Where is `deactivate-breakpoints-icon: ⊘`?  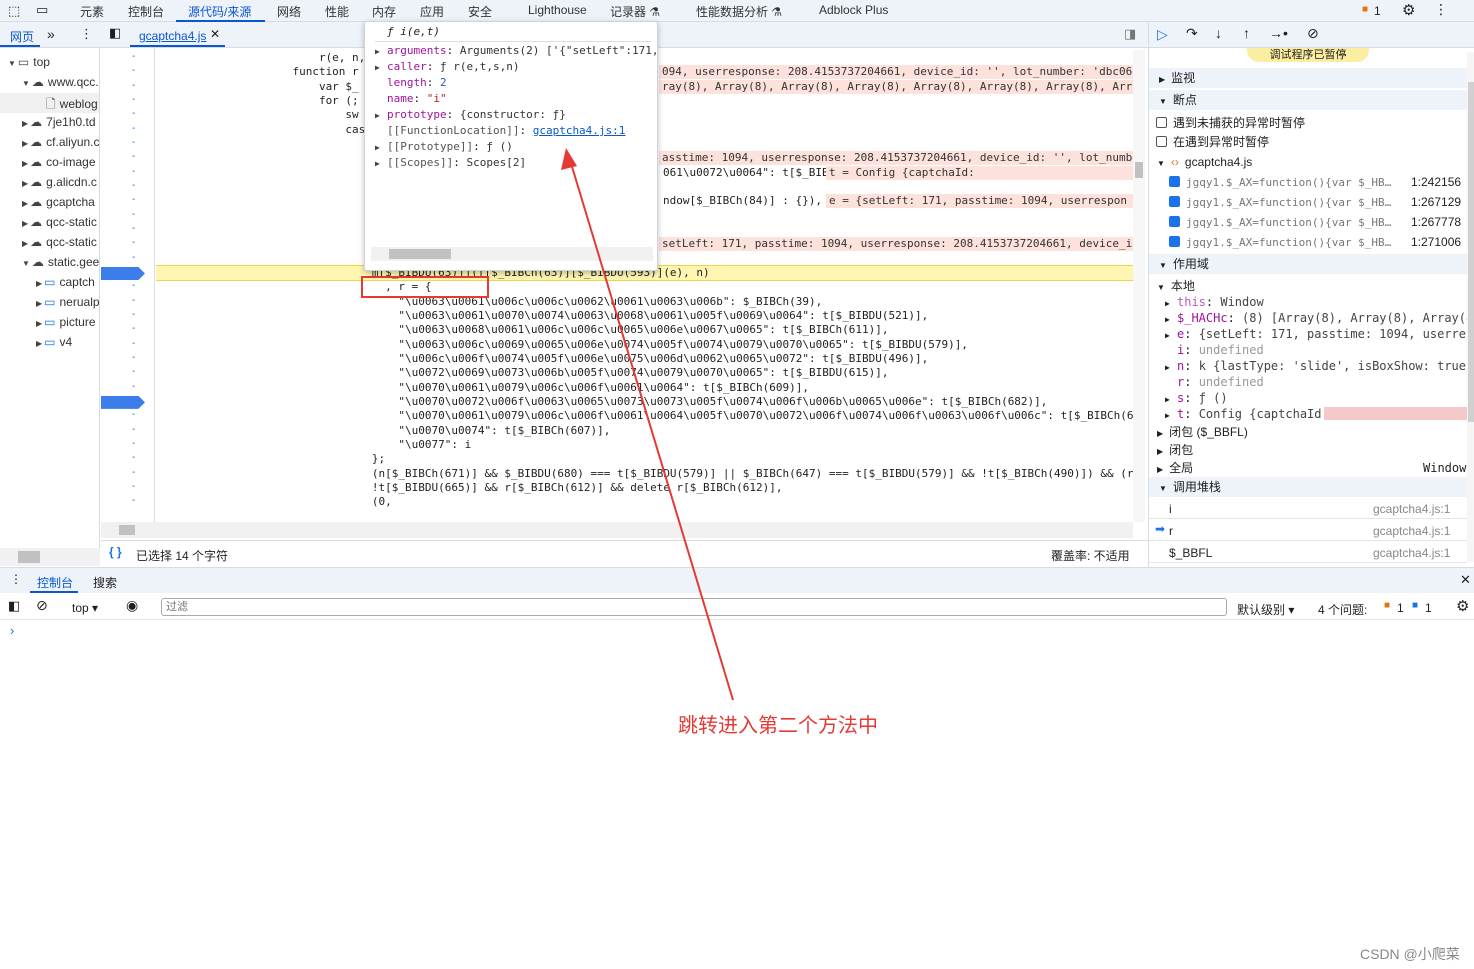 deactivate-breakpoints-icon: ⊘ is located at coordinates (1313, 33).